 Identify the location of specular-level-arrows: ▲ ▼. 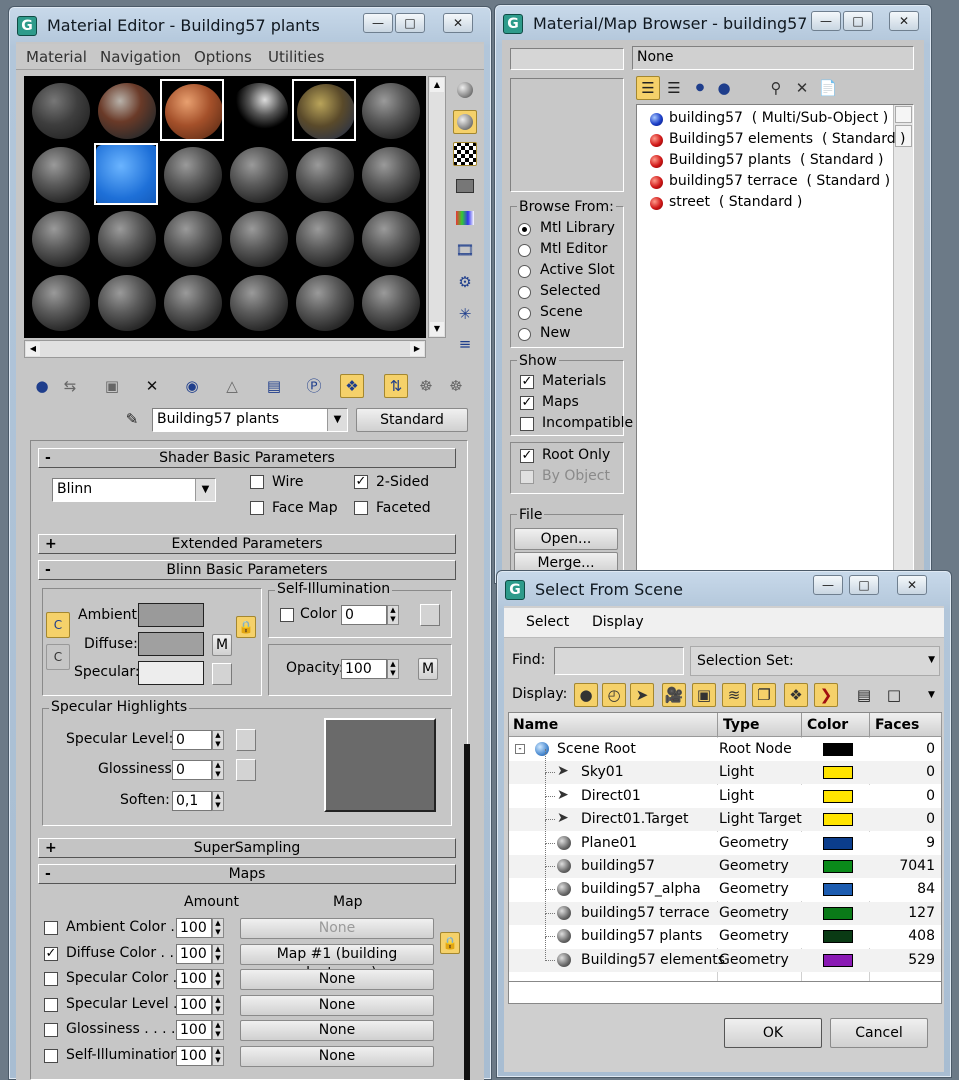
(218, 740).